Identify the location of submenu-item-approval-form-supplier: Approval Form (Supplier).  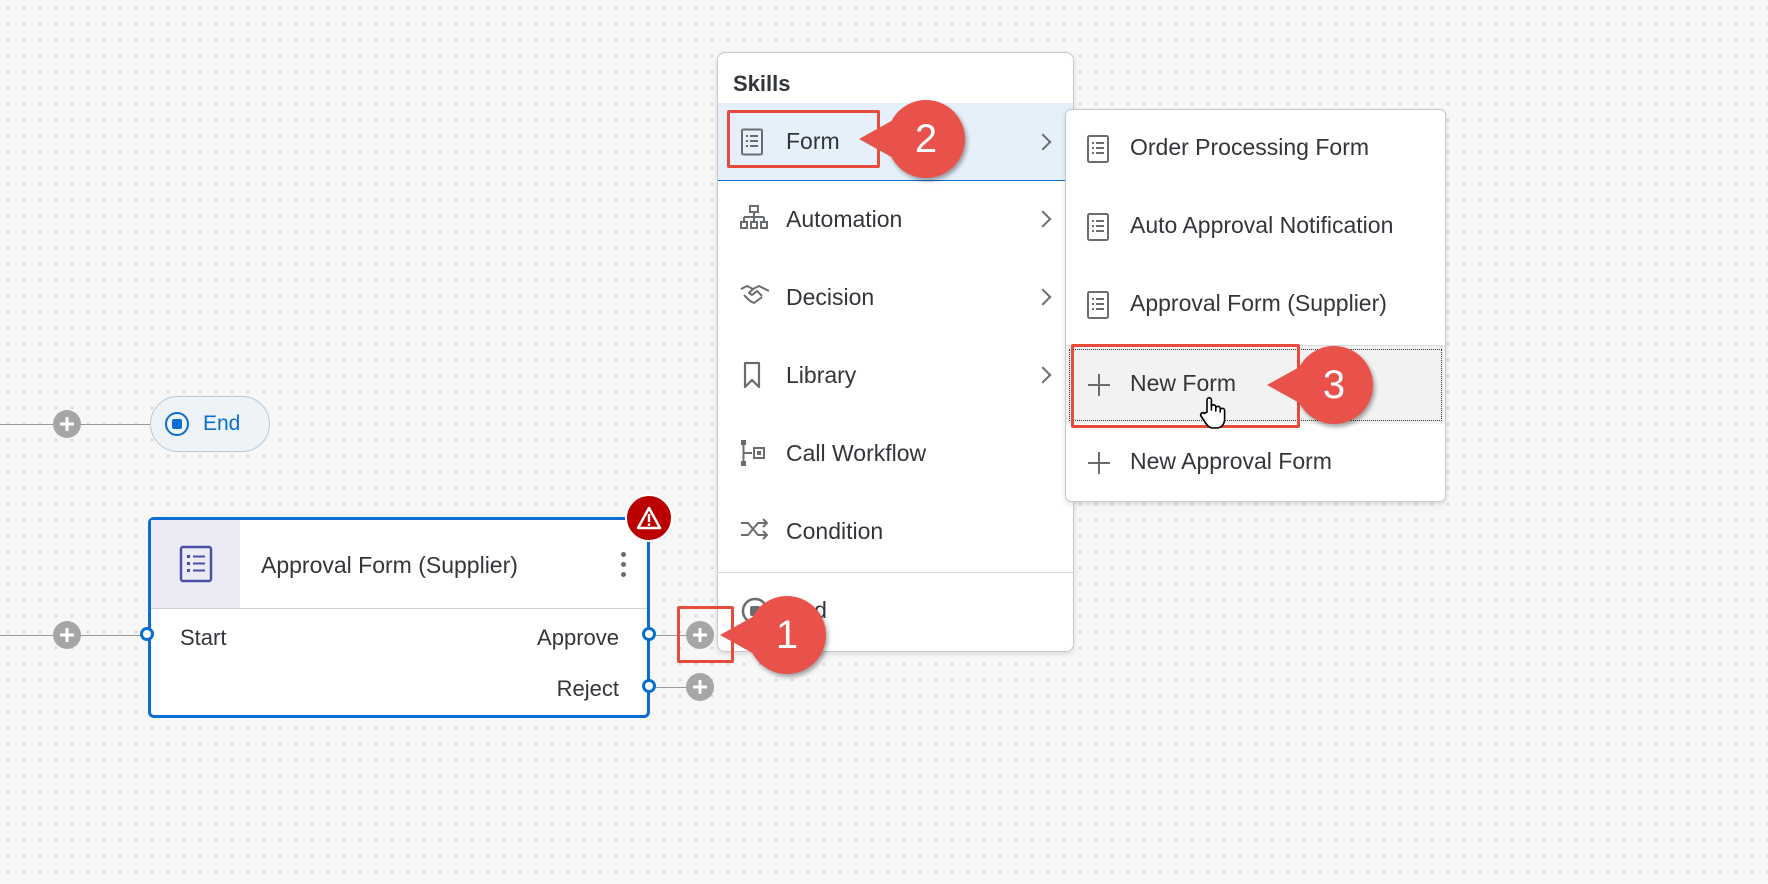
(1255, 305).